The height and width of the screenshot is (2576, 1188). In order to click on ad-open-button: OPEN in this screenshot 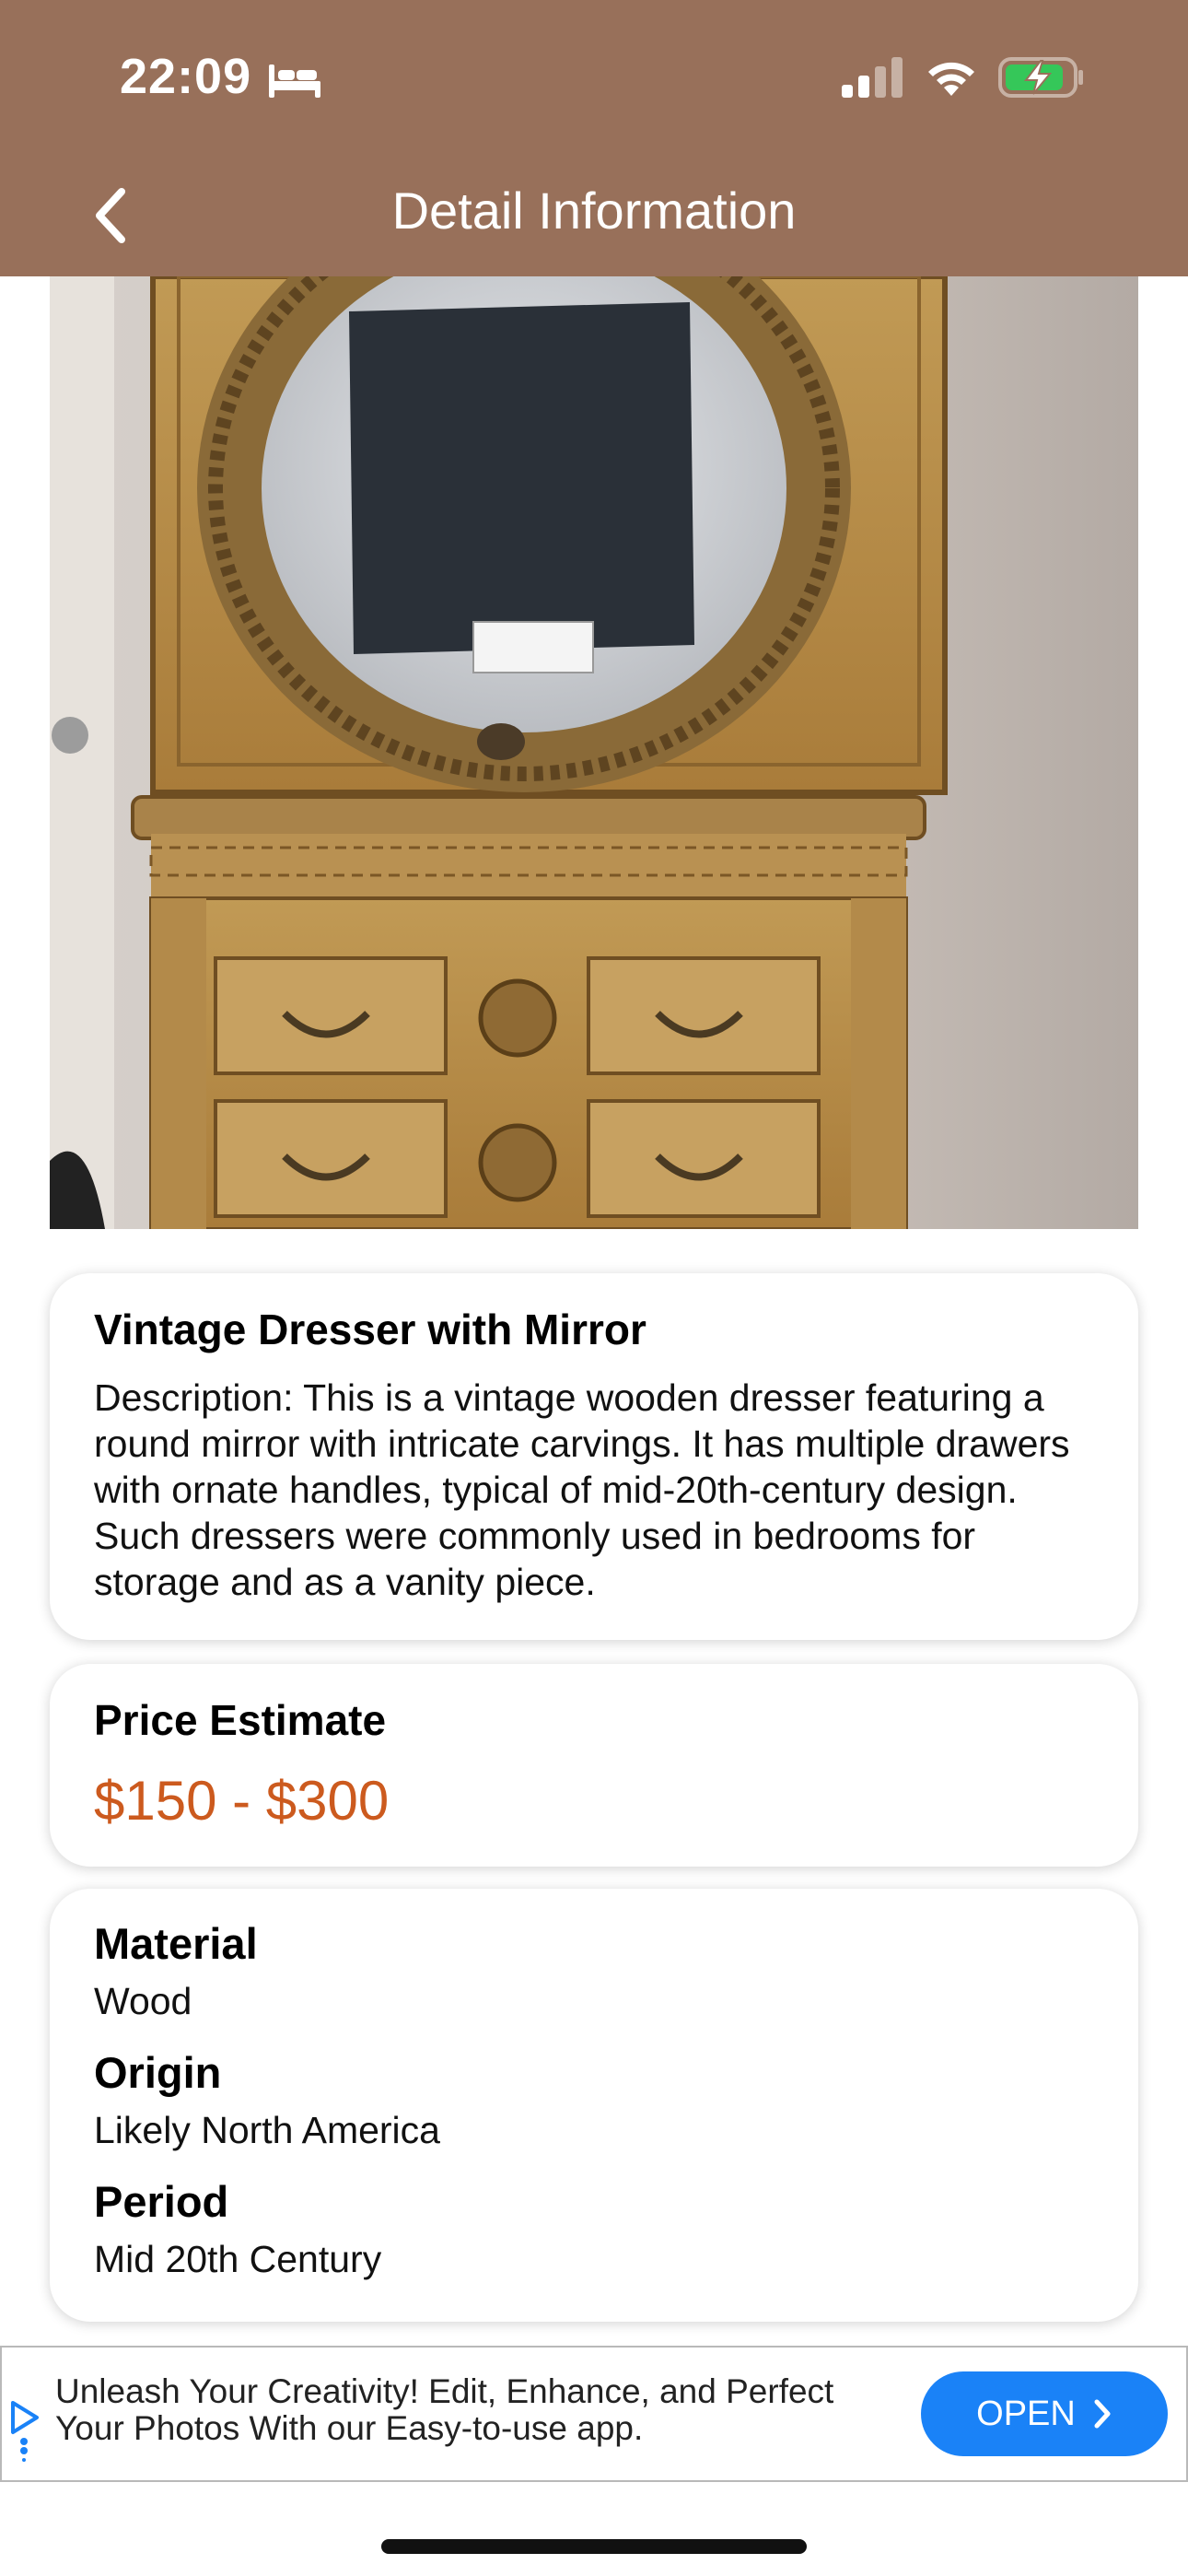, I will do `click(1044, 2413)`.